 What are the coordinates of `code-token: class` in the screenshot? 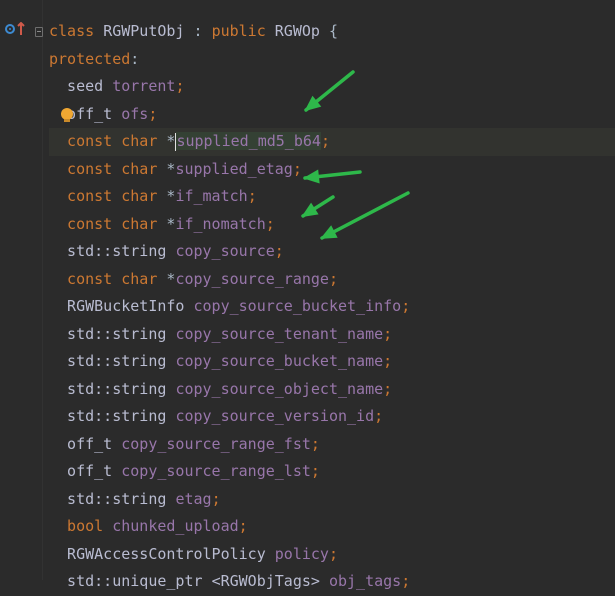 It's located at (76, 31).